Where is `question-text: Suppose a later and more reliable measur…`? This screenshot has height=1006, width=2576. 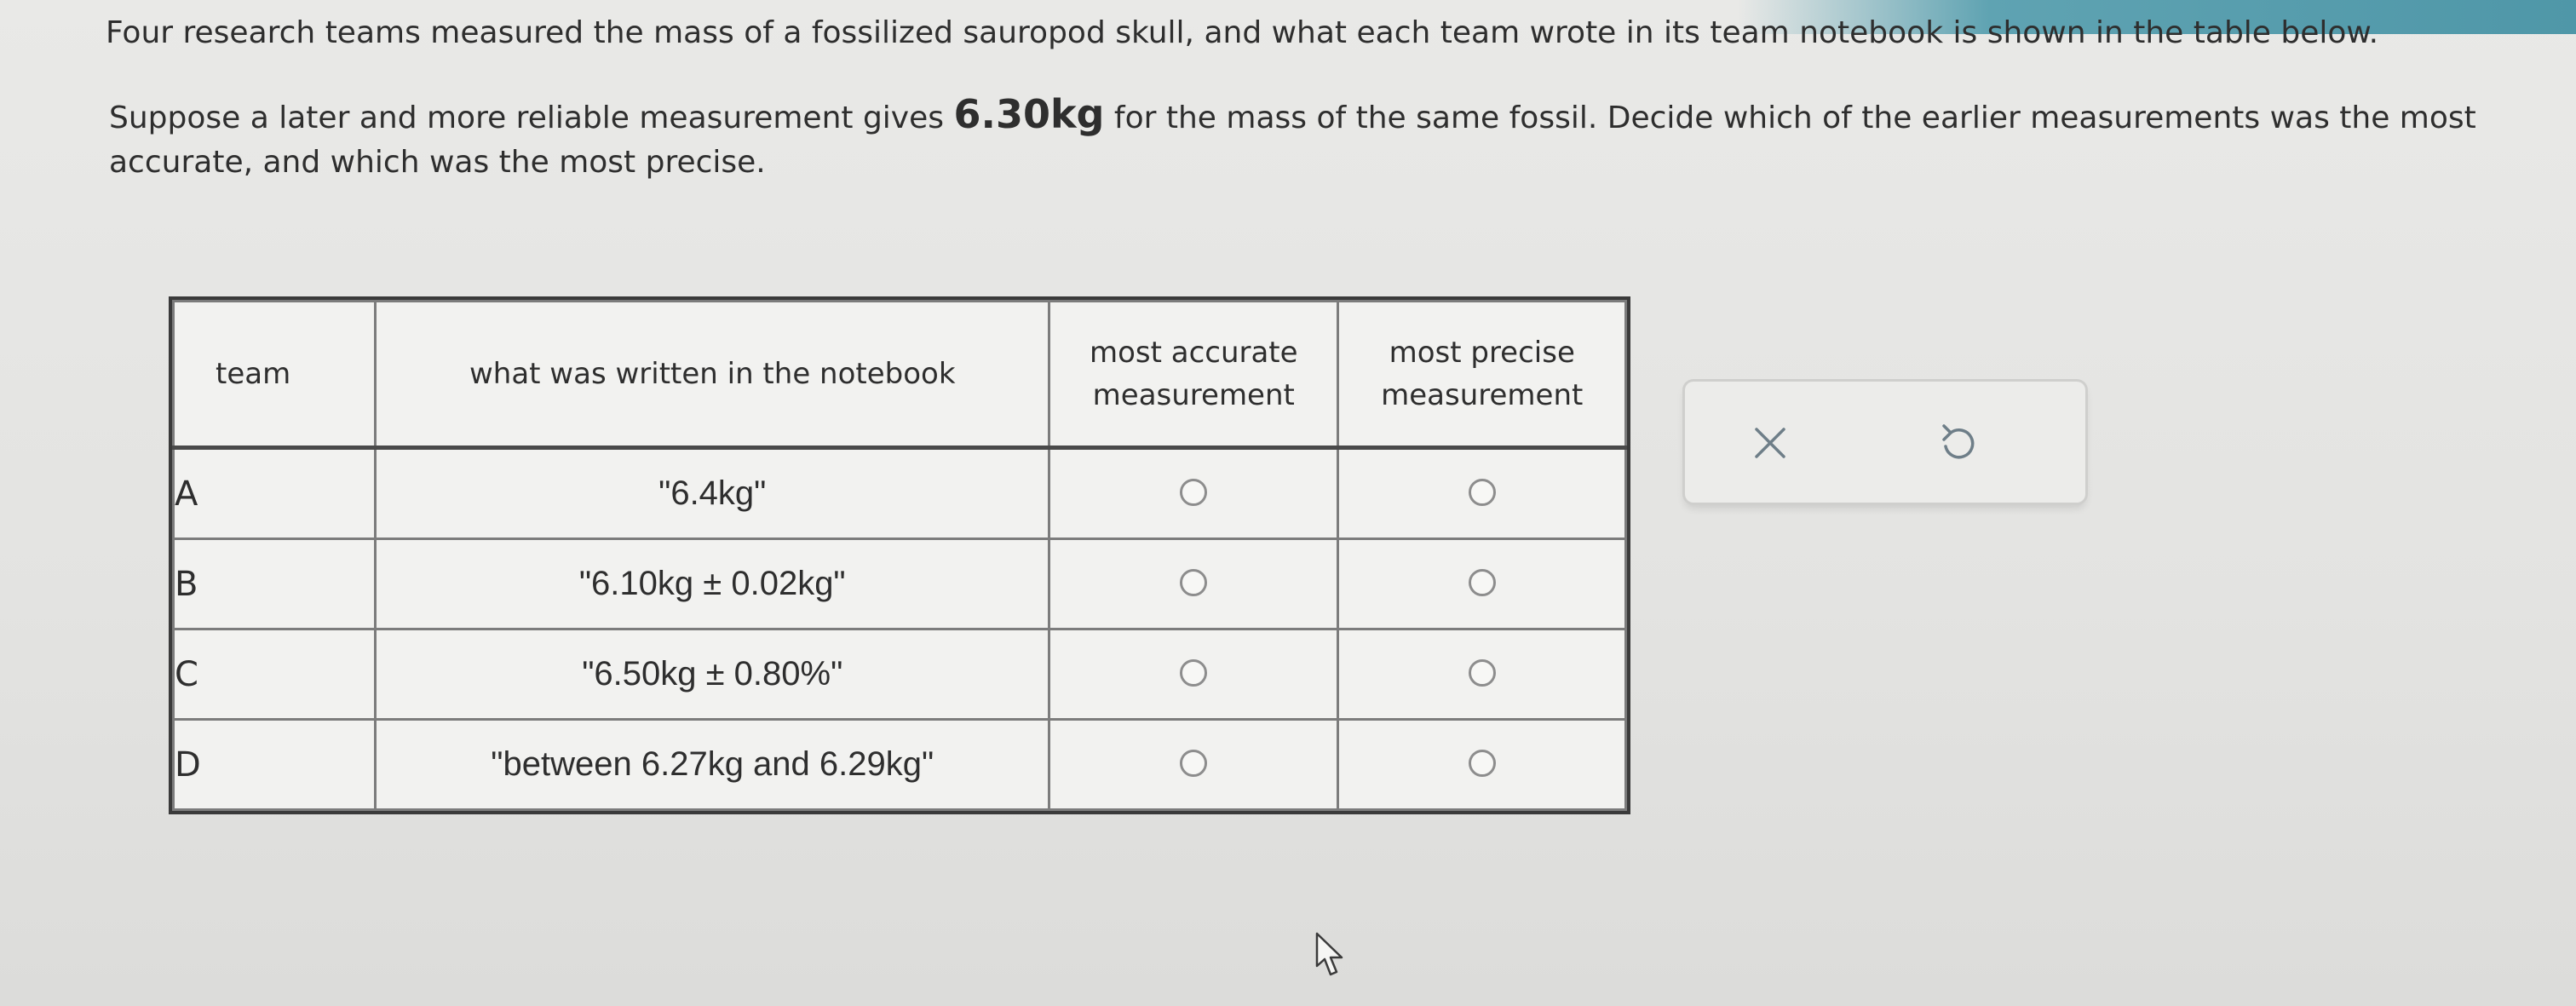 question-text: Suppose a later and more reliable measur… is located at coordinates (1327, 138).